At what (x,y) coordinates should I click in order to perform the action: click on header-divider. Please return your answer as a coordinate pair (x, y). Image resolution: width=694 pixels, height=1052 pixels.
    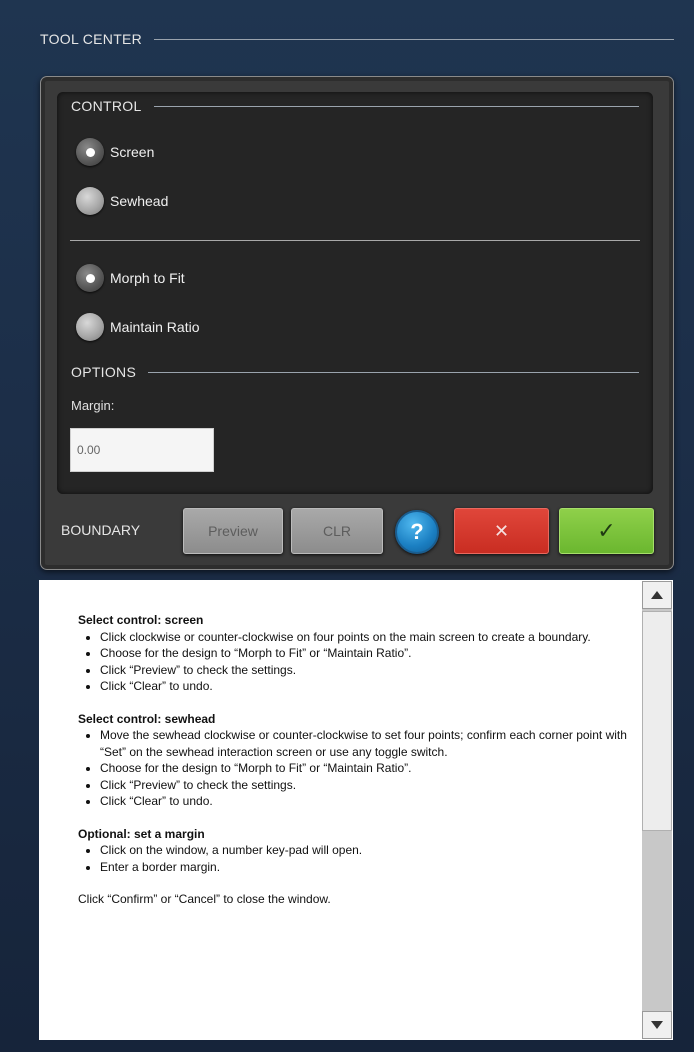
    Looking at the image, I should click on (414, 39).